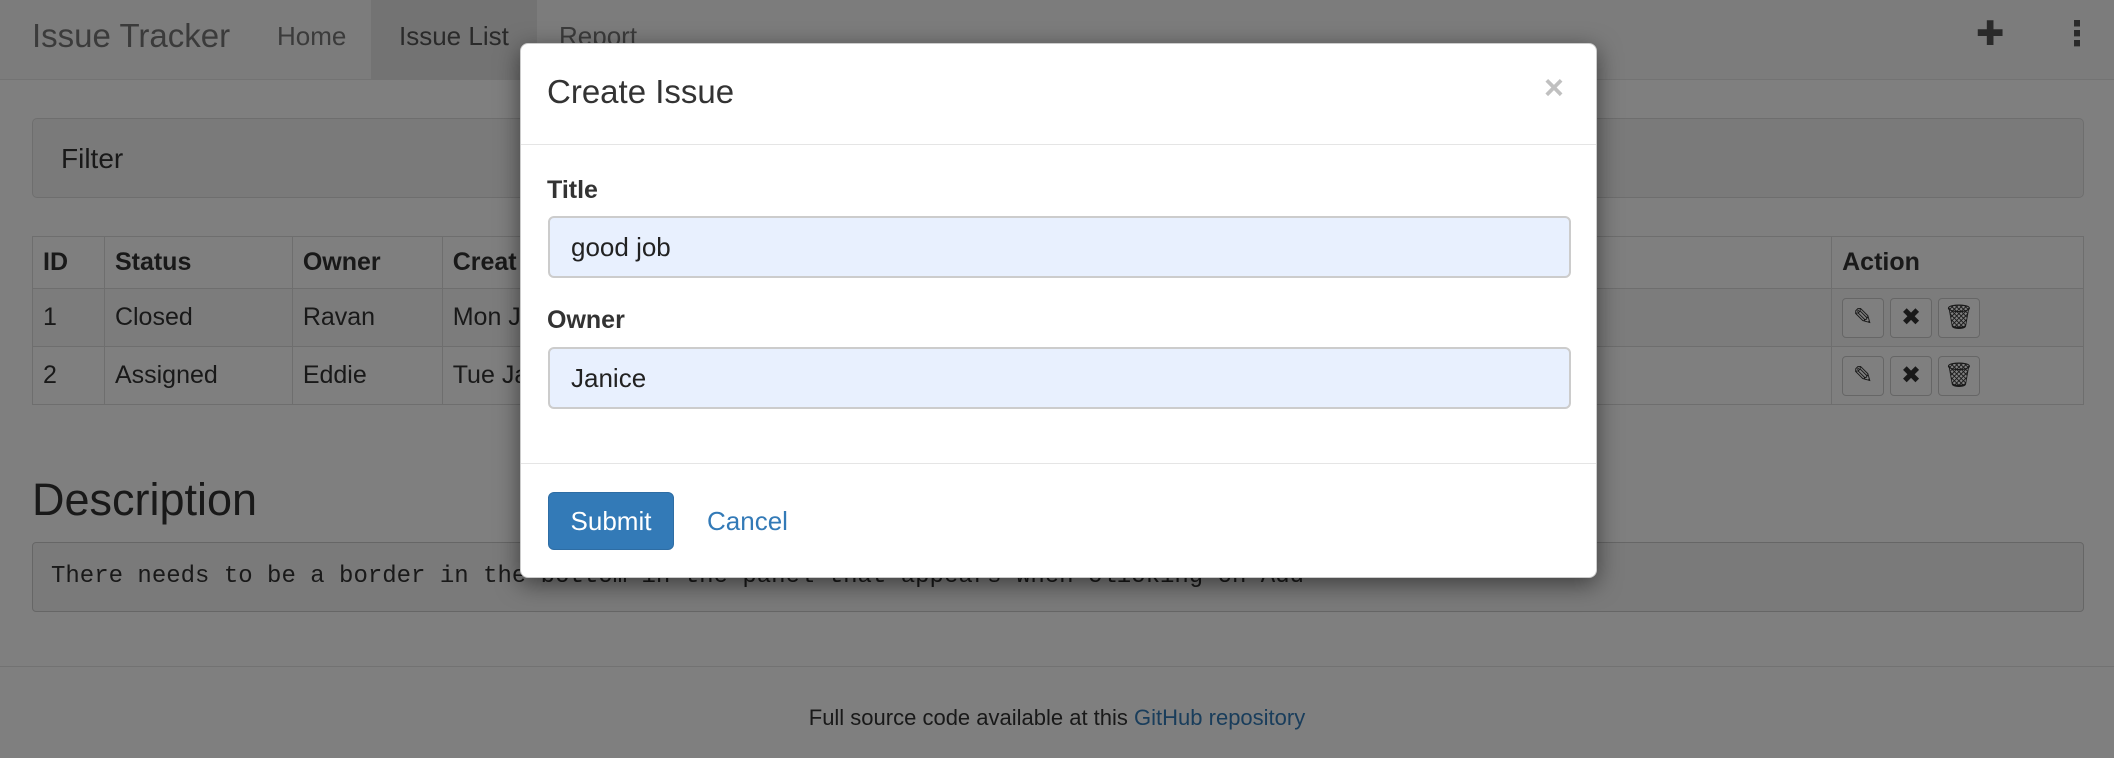 This screenshot has width=2114, height=758. I want to click on close-icon: ×, so click(1554, 88).